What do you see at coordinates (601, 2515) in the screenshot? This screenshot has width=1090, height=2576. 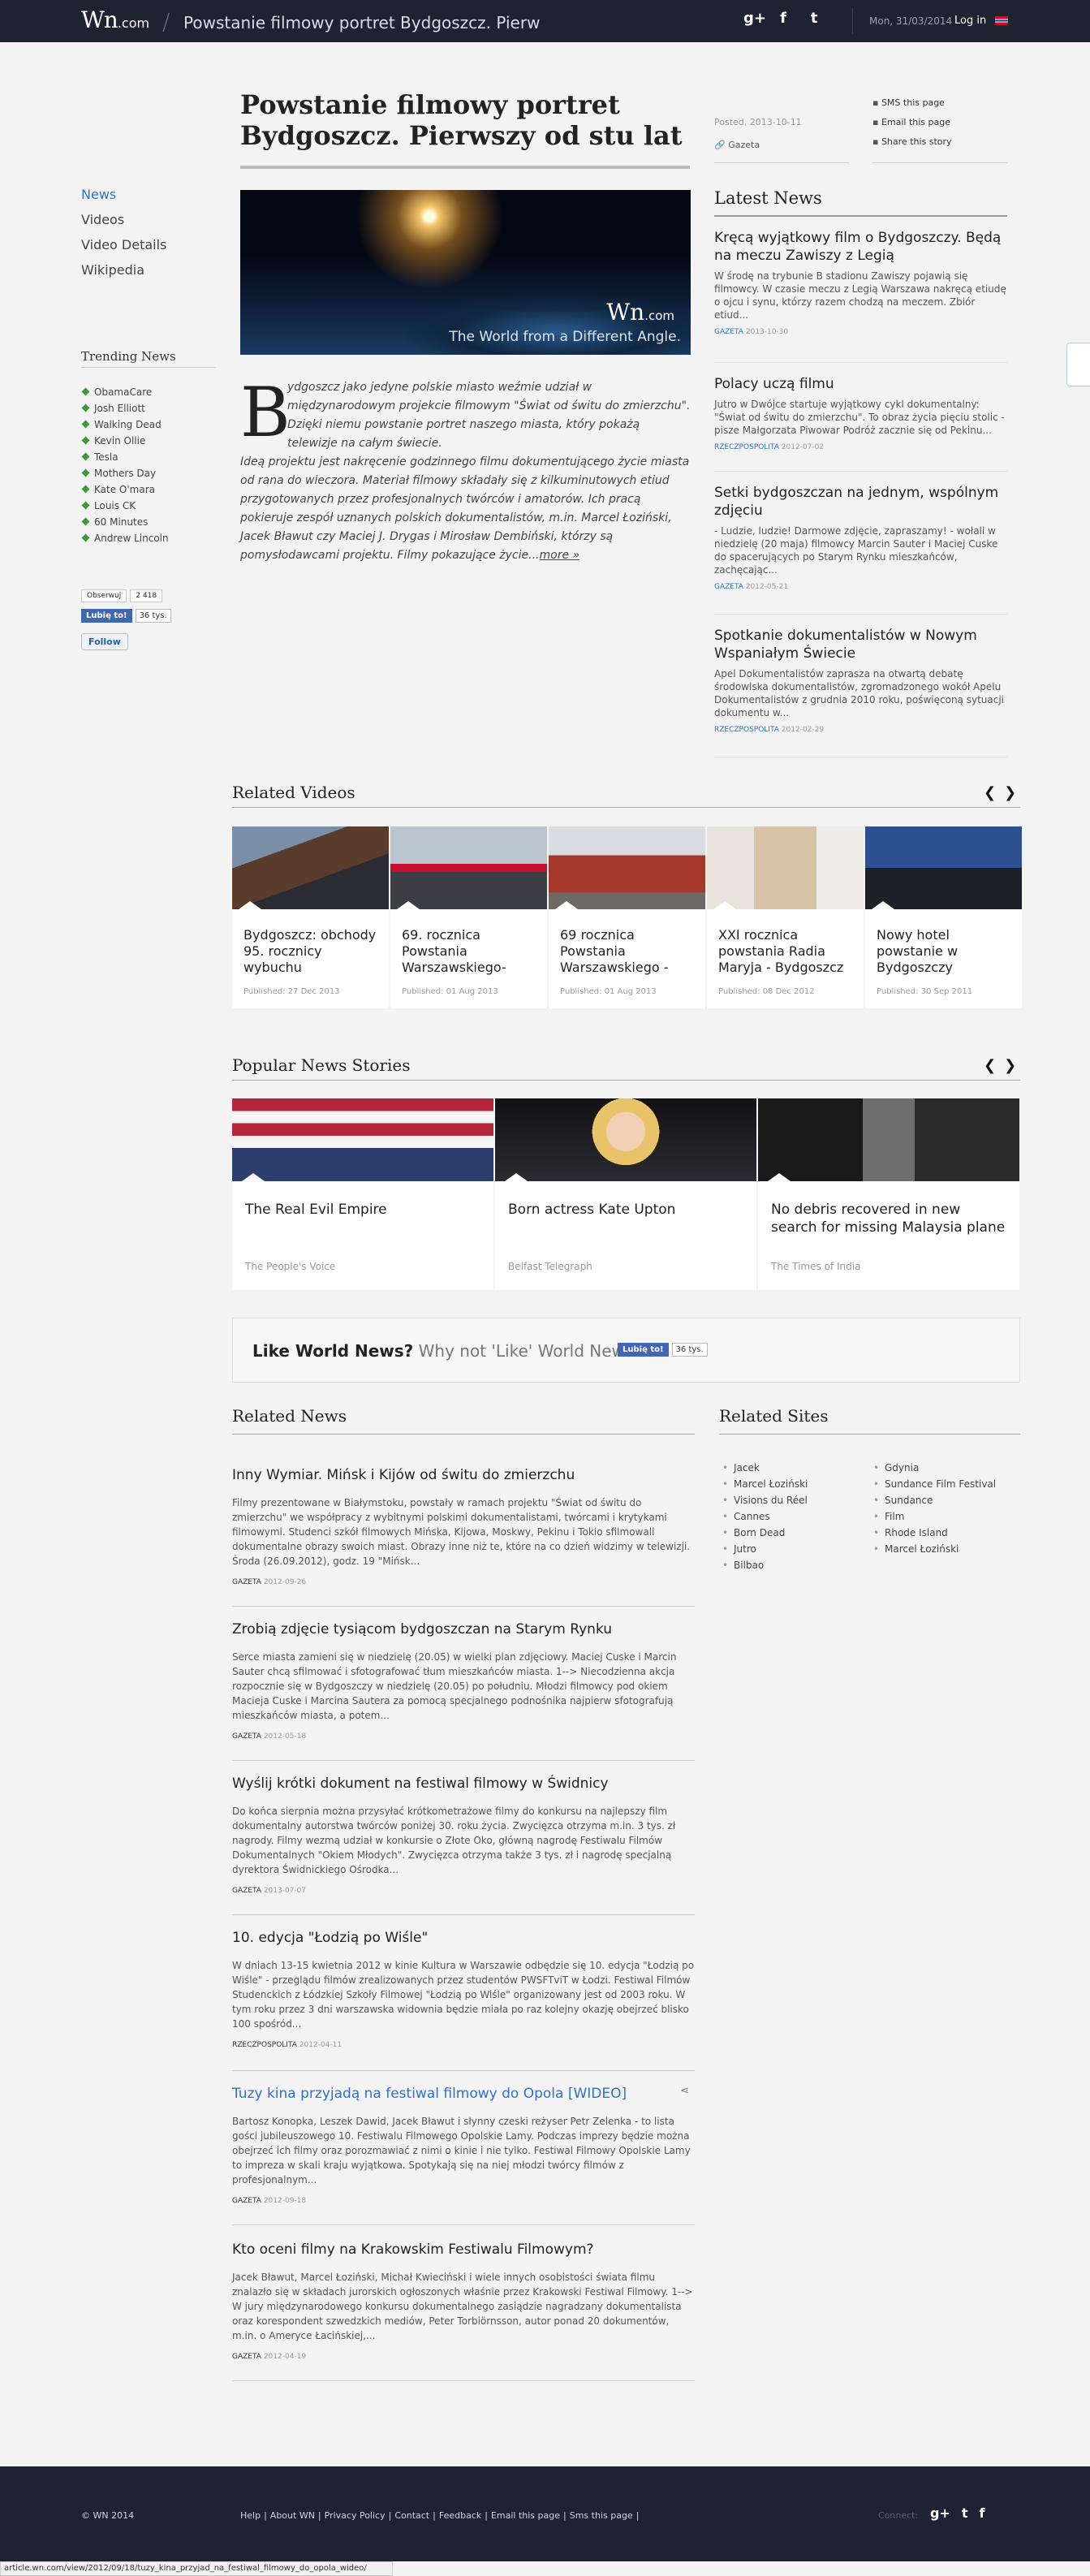 I see `footer-link-sms: Sms this page` at bounding box center [601, 2515].